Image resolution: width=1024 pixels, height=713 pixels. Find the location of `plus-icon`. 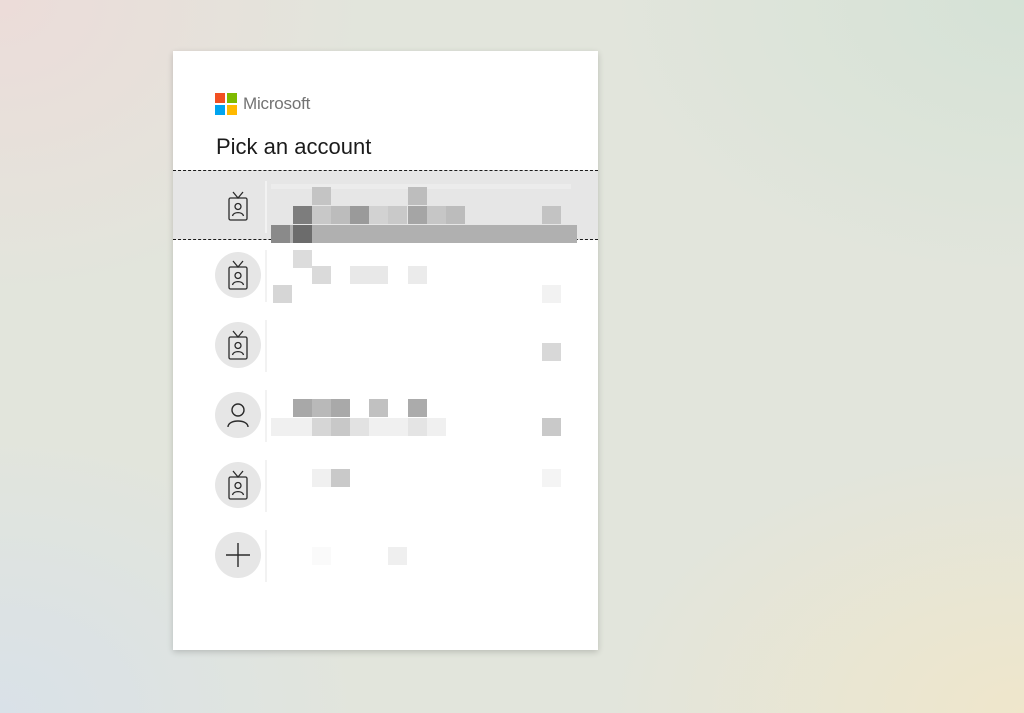

plus-icon is located at coordinates (238, 555).